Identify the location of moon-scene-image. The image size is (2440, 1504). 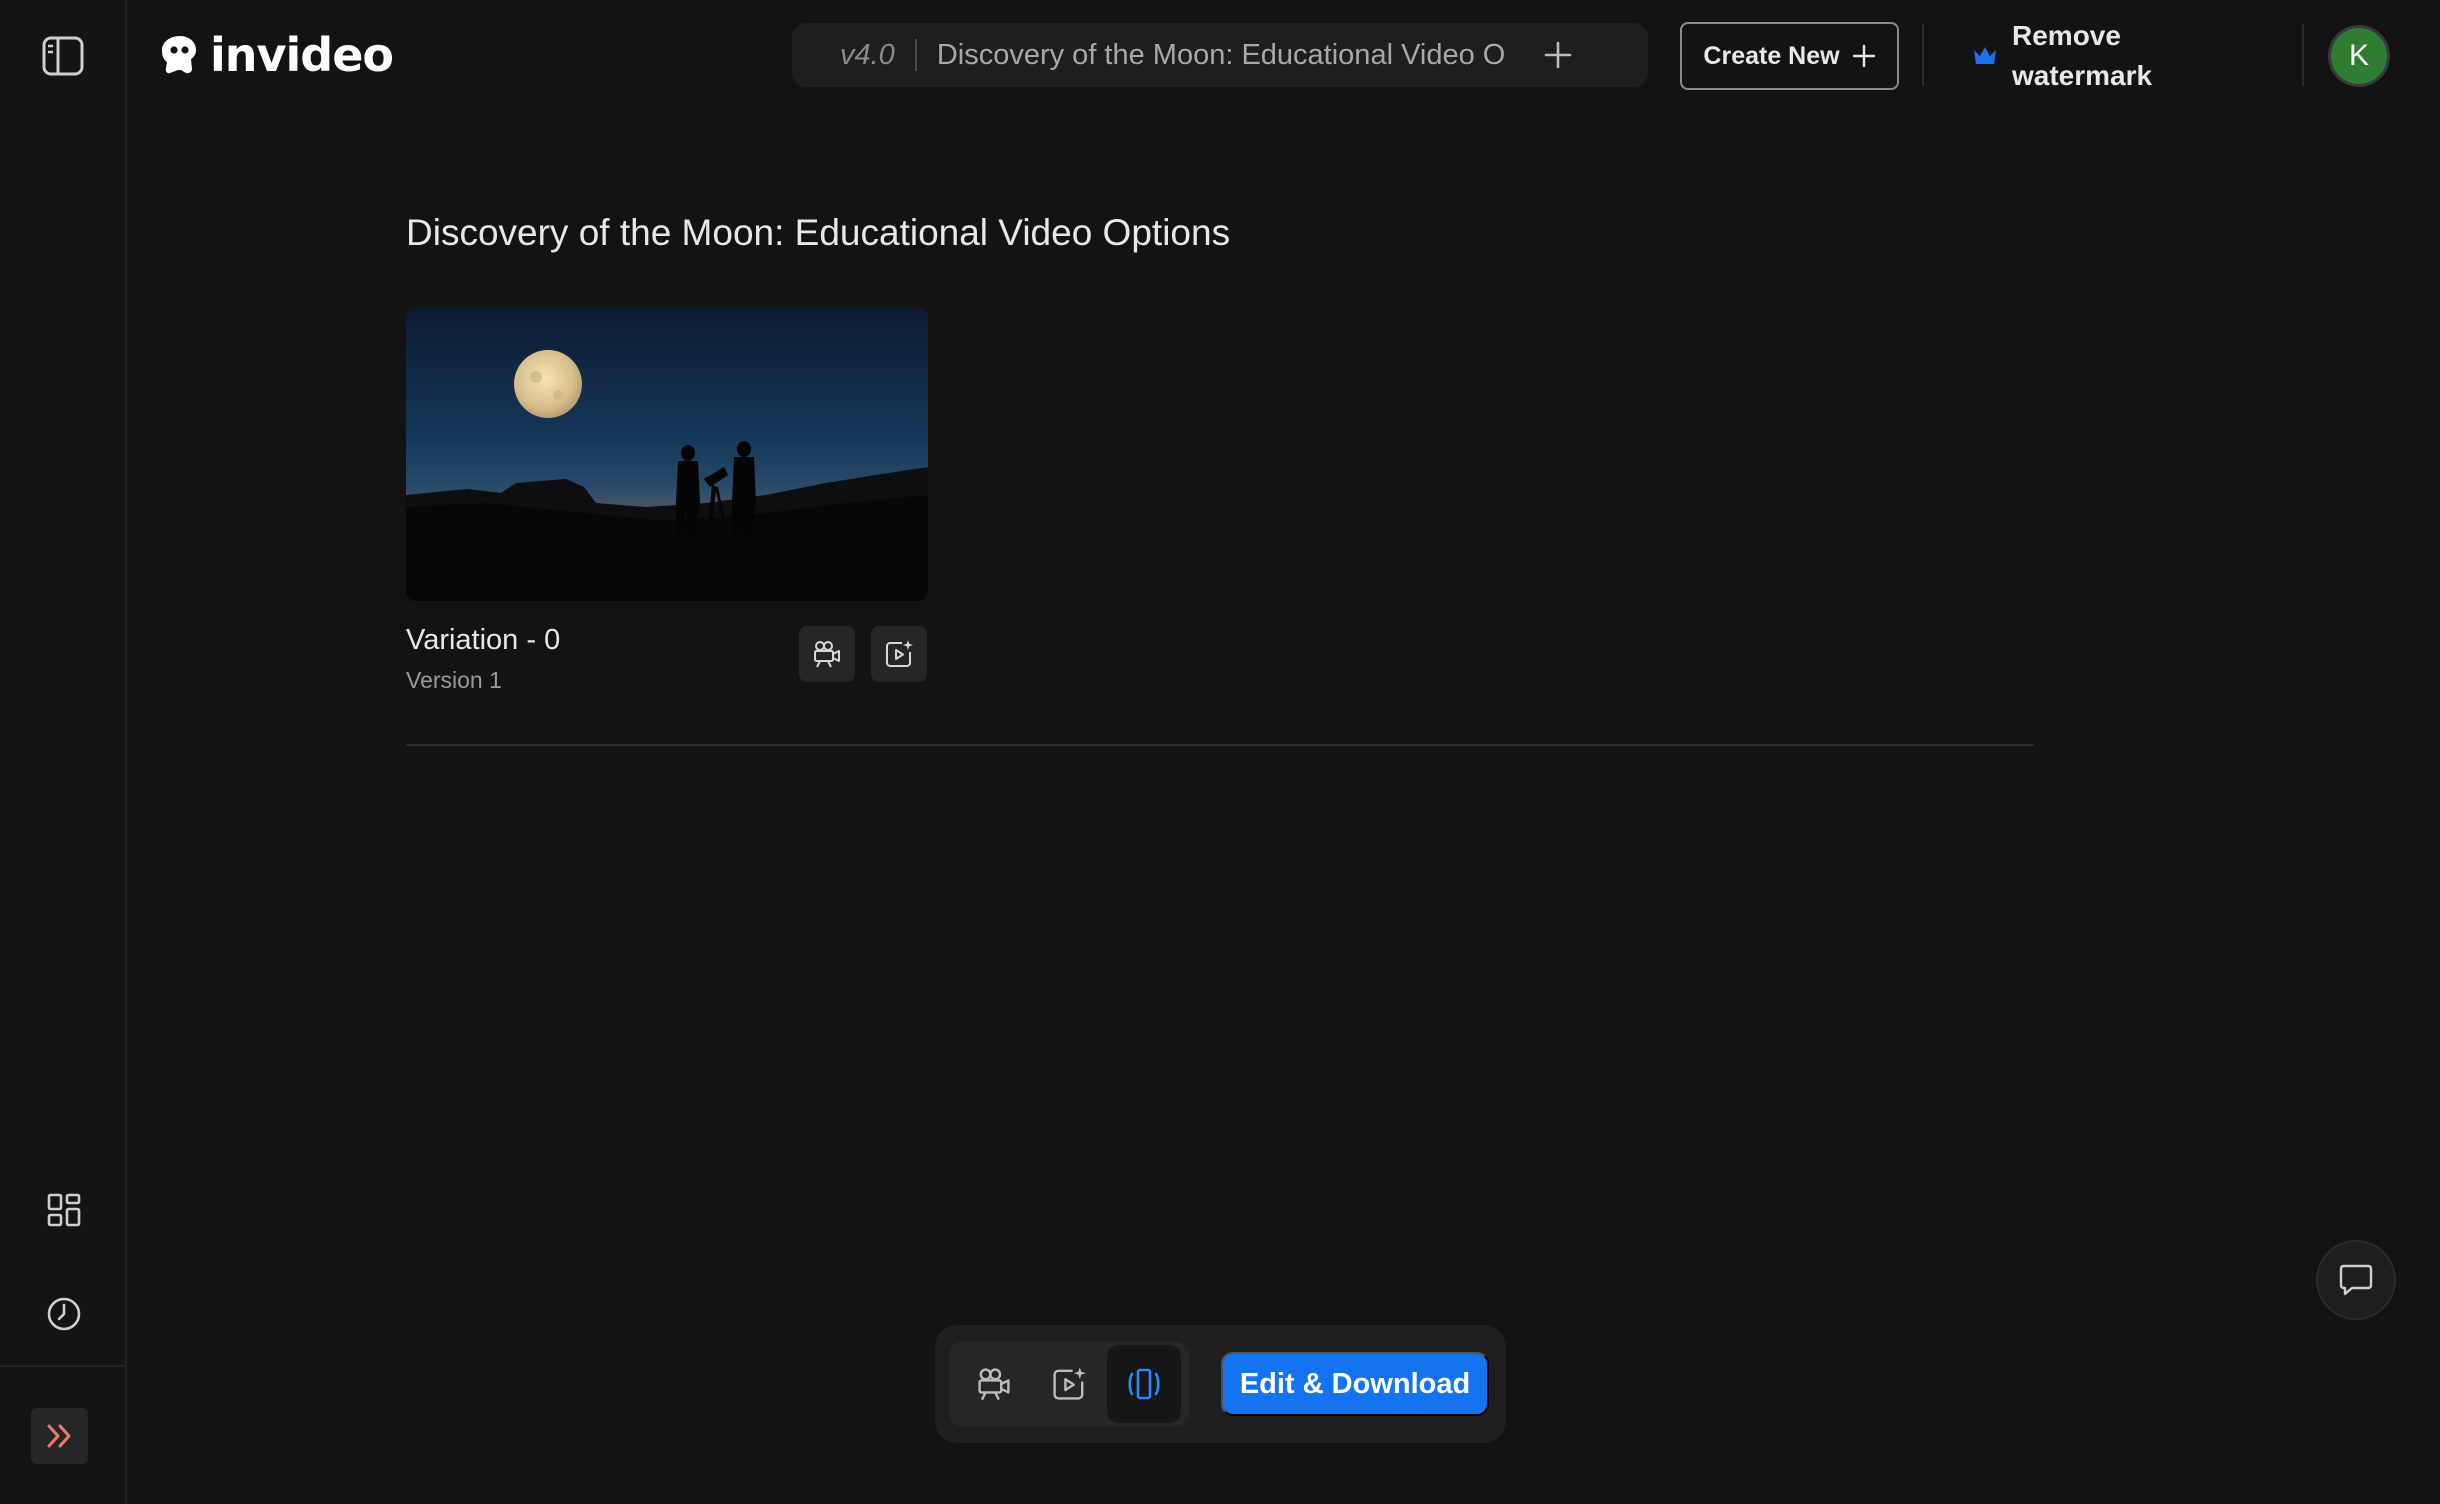
(667, 454).